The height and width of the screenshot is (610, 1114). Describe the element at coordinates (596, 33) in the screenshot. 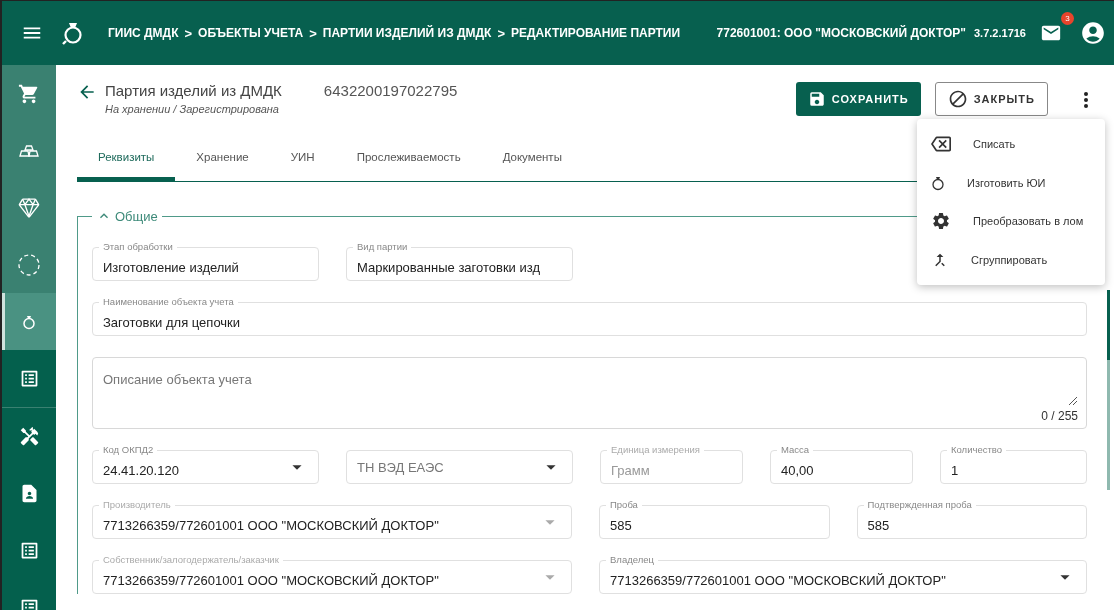

I see `breadcrumb-link: РЕДАКТИРОВАНИЕ ПАРТИИ` at that location.